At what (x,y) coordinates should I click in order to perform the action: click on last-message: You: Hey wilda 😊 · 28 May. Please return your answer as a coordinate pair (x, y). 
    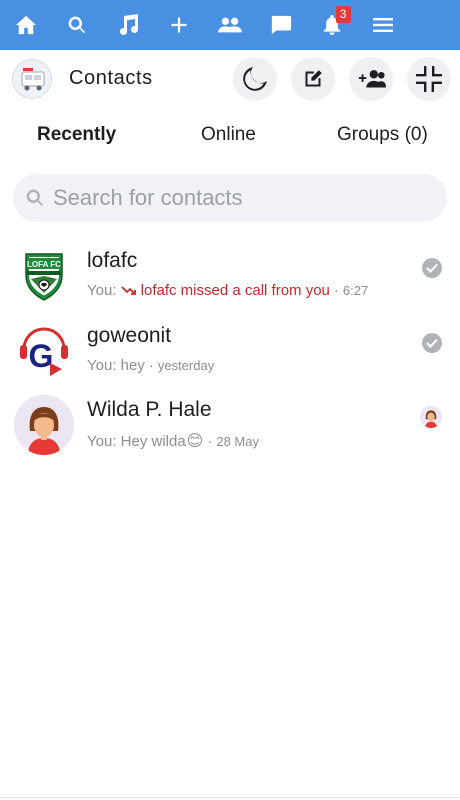
    Looking at the image, I should click on (173, 441).